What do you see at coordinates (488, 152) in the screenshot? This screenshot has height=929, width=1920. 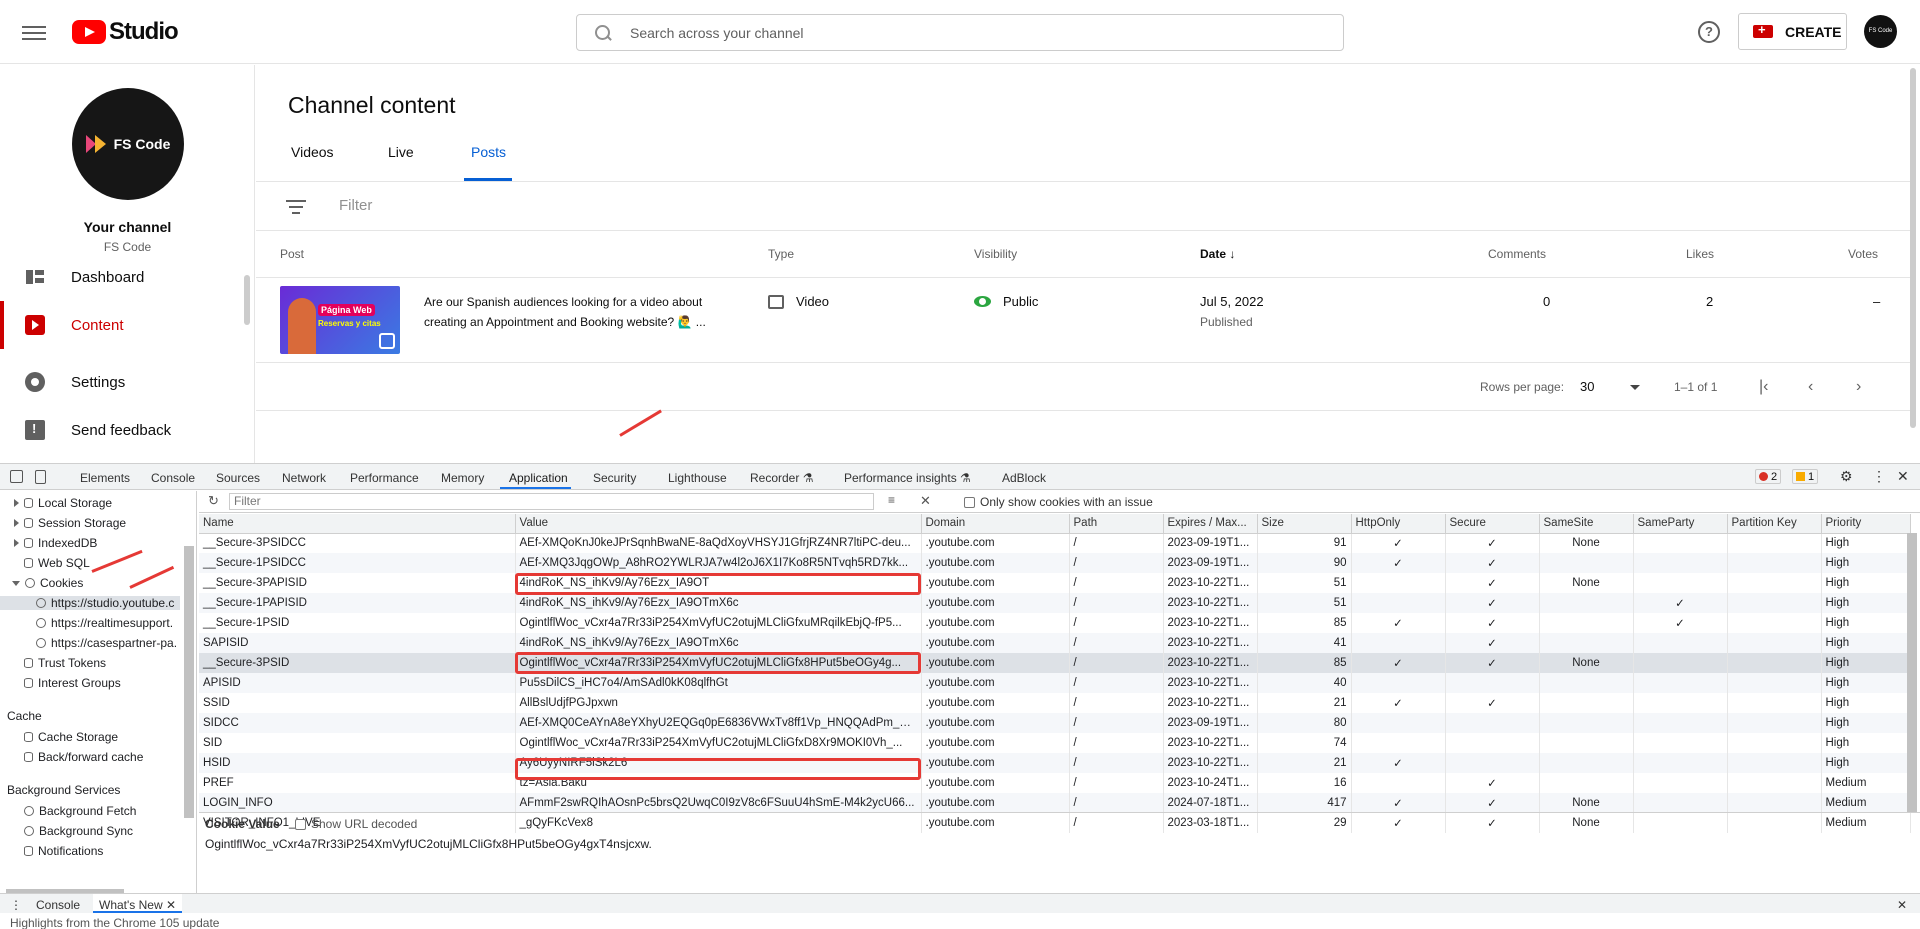 I see `tab-posts: Posts` at bounding box center [488, 152].